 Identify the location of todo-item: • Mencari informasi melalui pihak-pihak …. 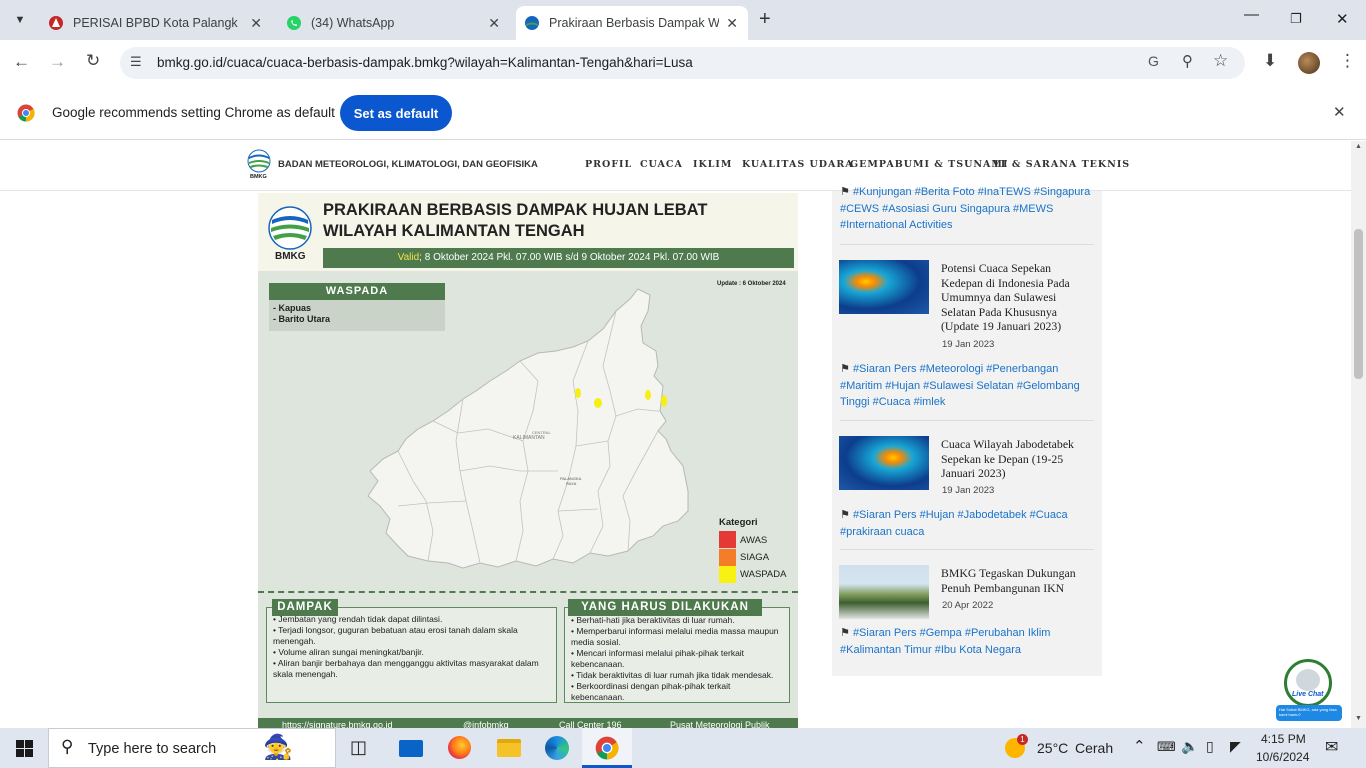
(677, 659).